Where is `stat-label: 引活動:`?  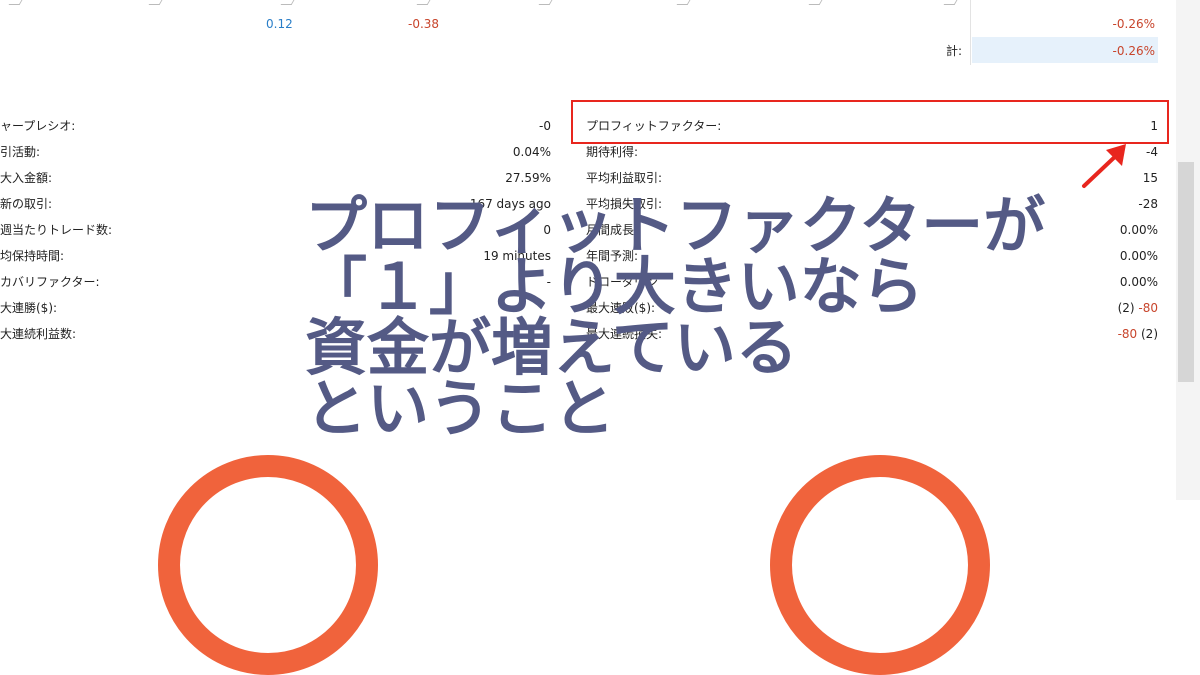
stat-label: 引活動: is located at coordinates (20, 152).